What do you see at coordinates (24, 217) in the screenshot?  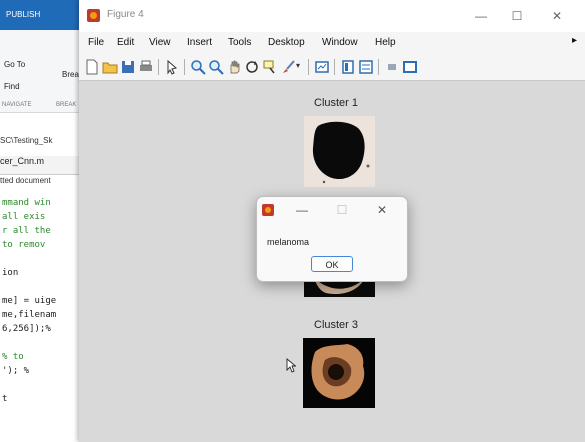 I see `code-line: all exis` at bounding box center [24, 217].